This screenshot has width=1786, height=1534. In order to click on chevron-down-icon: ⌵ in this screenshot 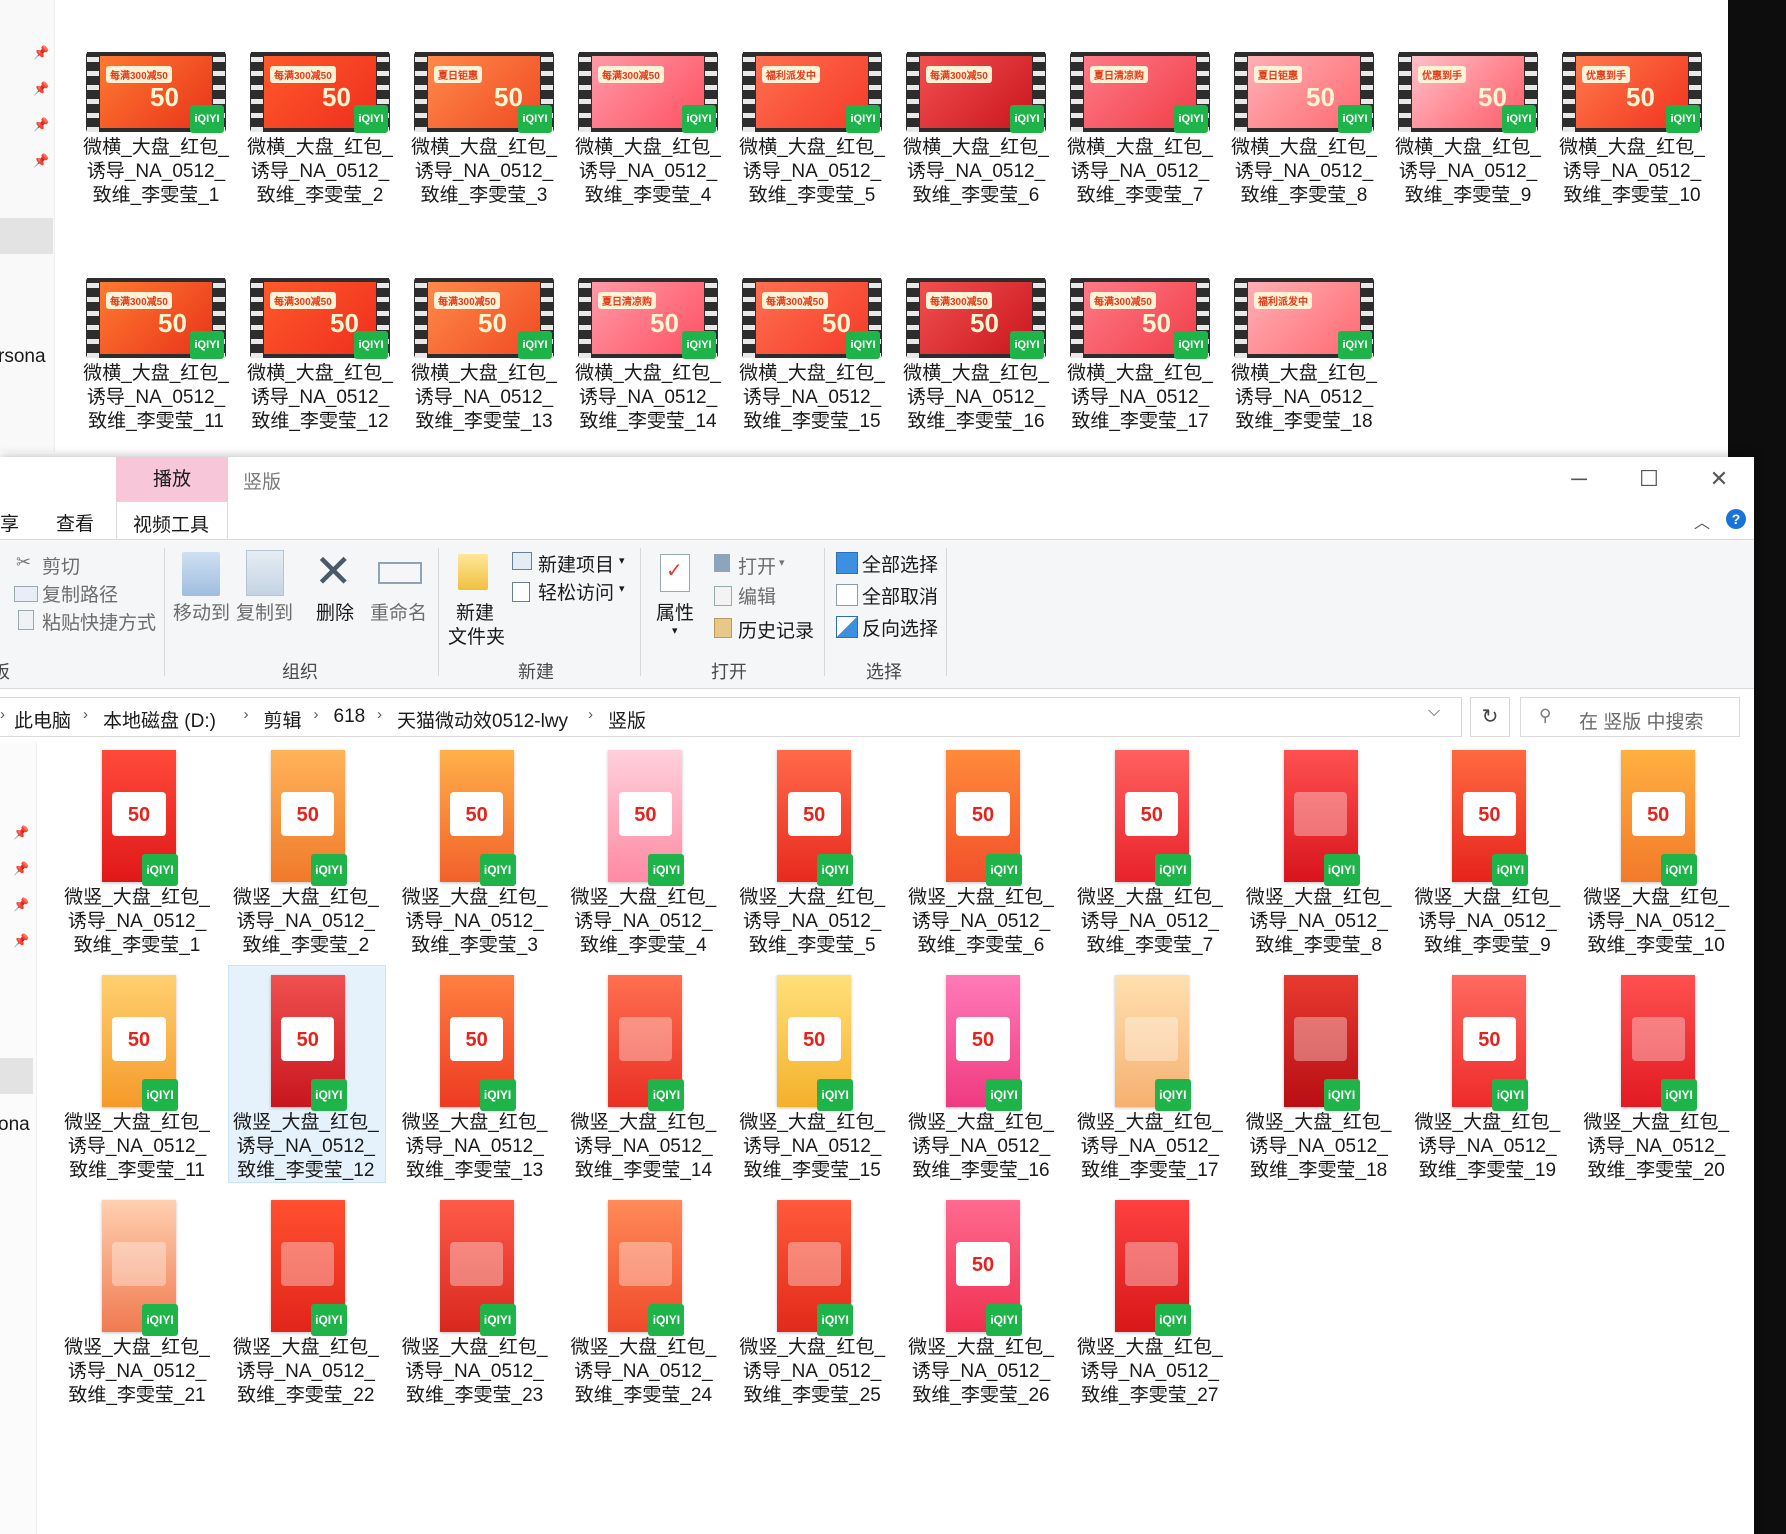, I will do `click(1434, 712)`.